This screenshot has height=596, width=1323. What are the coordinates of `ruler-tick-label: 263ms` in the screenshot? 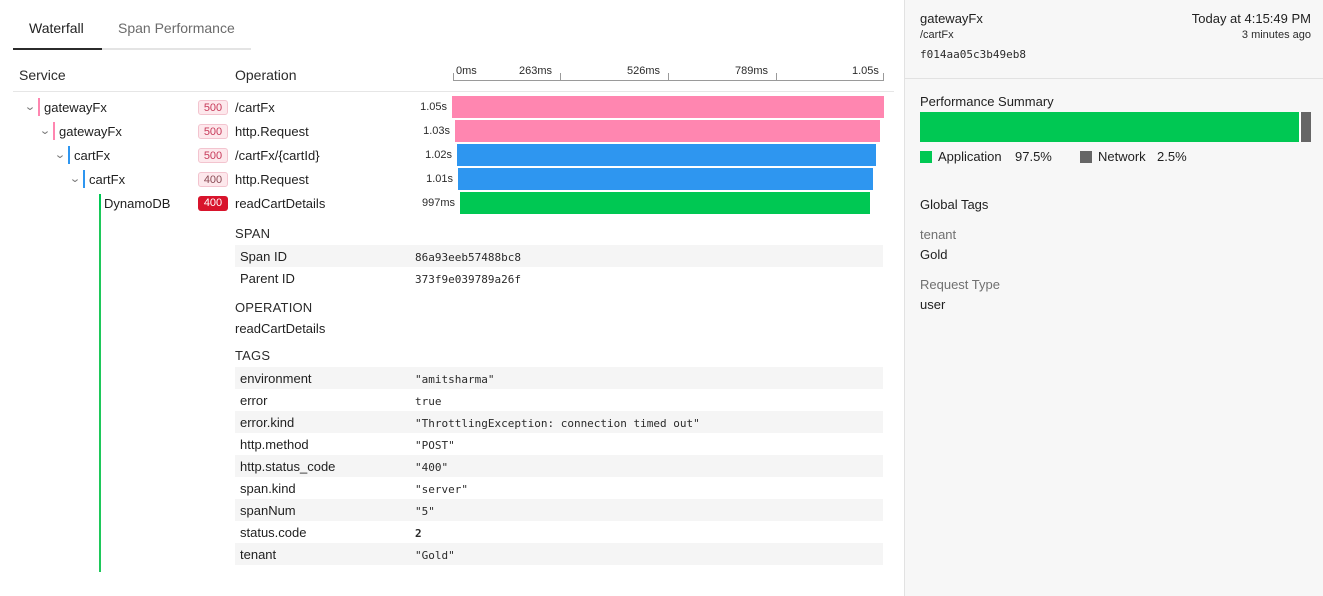 It's located at (536, 71).